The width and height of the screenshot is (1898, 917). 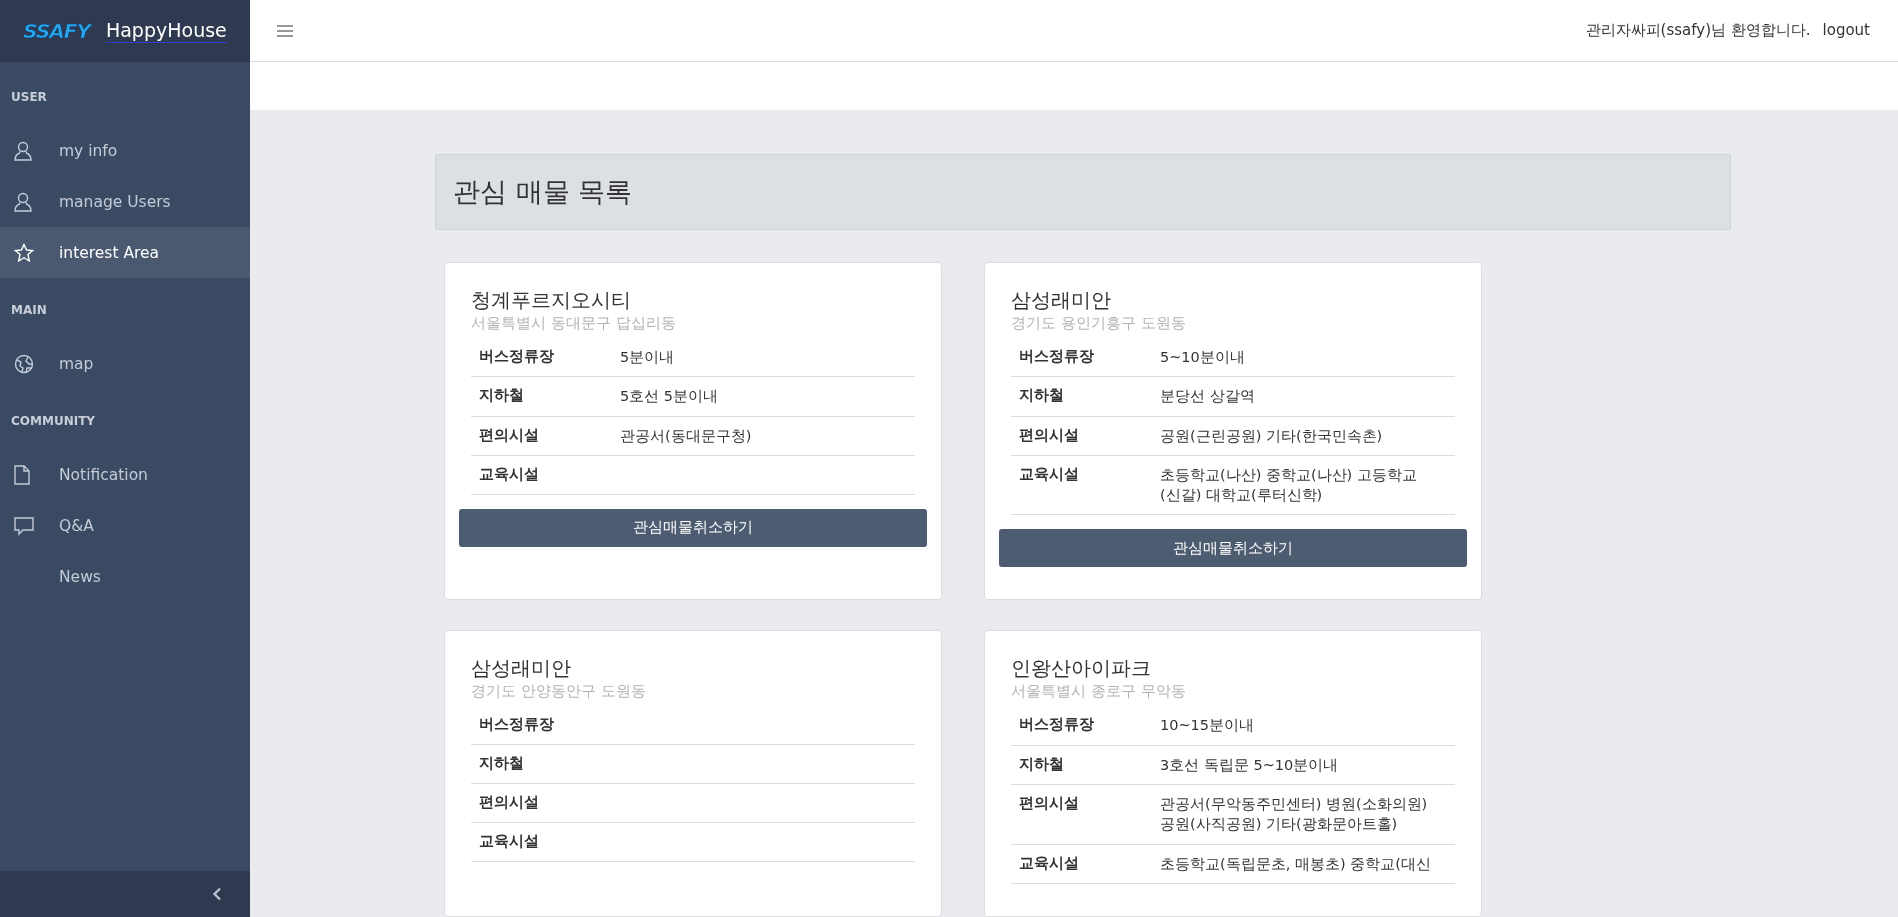 What do you see at coordinates (559, 691) in the screenshot?
I see `property-address: 경기도 안양동안구 도원동` at bounding box center [559, 691].